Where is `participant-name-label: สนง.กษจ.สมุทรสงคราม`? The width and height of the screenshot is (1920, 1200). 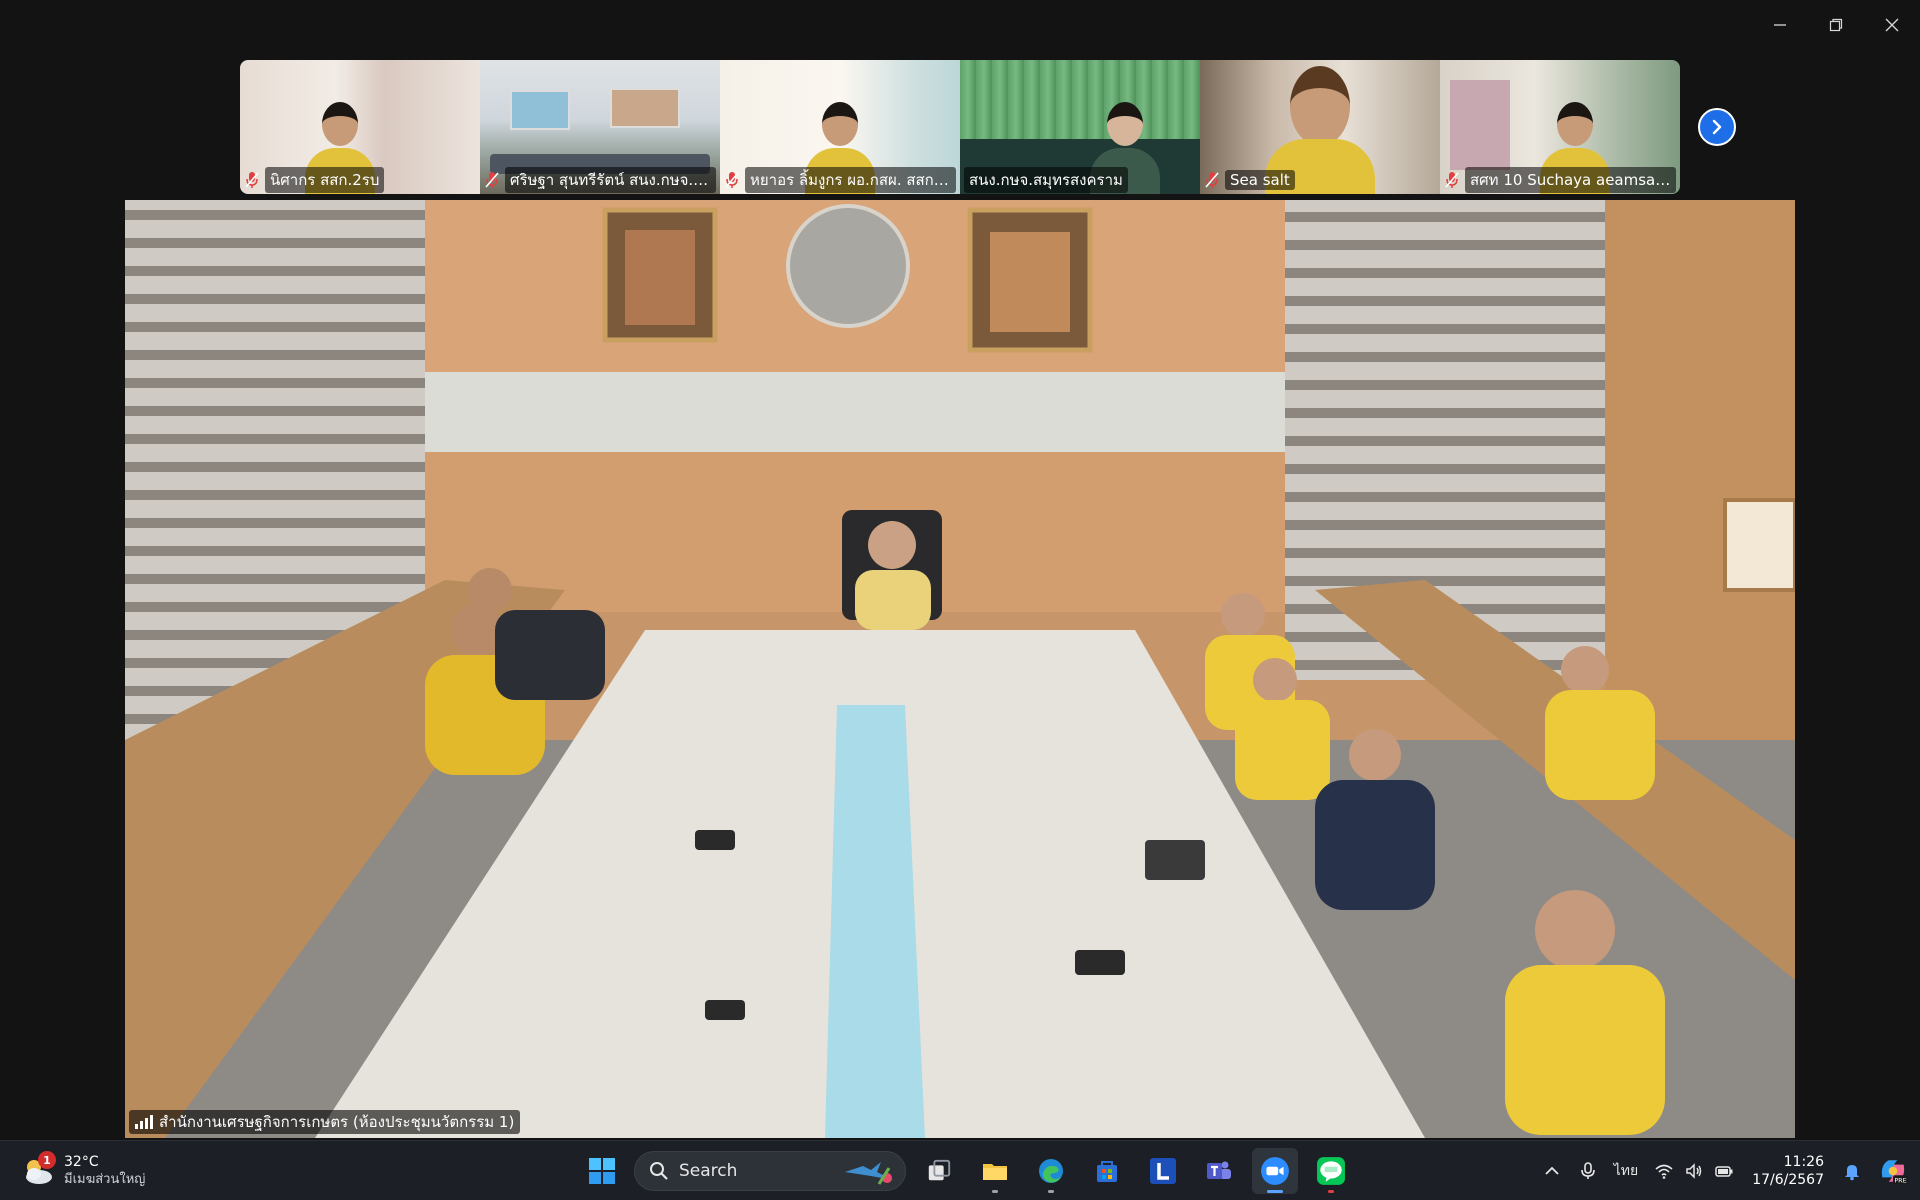 participant-name-label: สนง.กษจ.สมุทรสงคราม is located at coordinates (1080, 180).